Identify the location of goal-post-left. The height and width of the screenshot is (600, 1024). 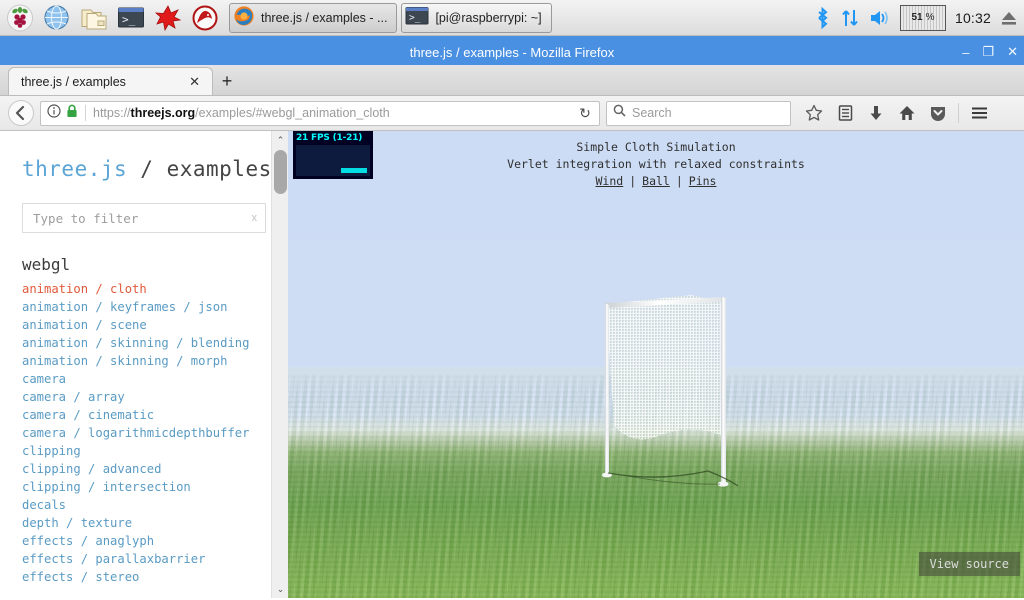
(607, 388).